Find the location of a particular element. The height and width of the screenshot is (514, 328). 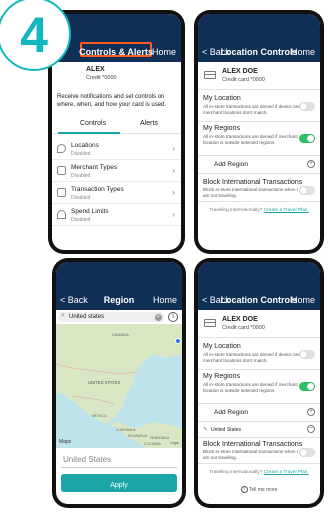

apply-button: Apply is located at coordinates (119, 483).